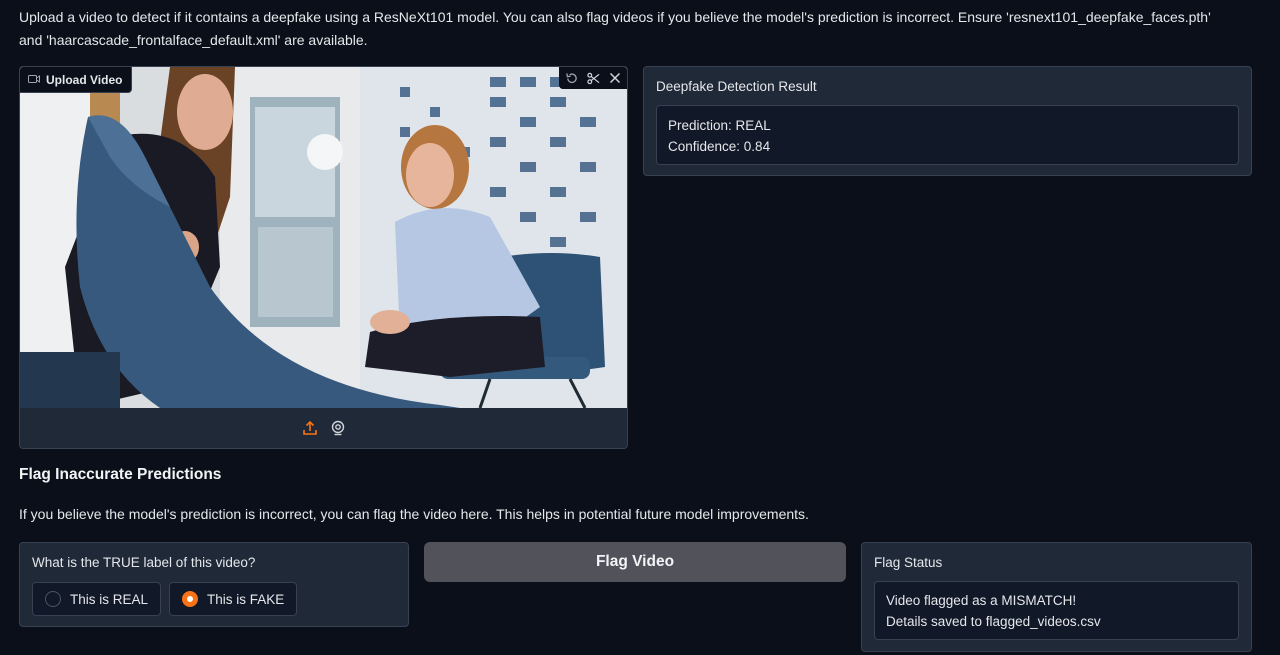  What do you see at coordinates (981, 600) in the screenshot?
I see `flag-status-line-1: Video flagged as a MISMATCH!` at bounding box center [981, 600].